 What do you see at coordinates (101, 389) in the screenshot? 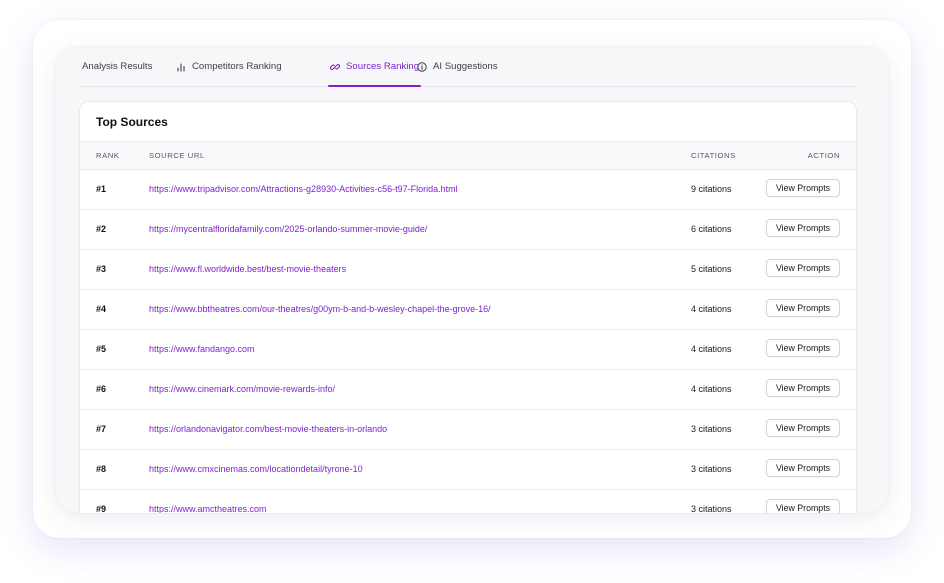
I see `rank-cell: #6` at bounding box center [101, 389].